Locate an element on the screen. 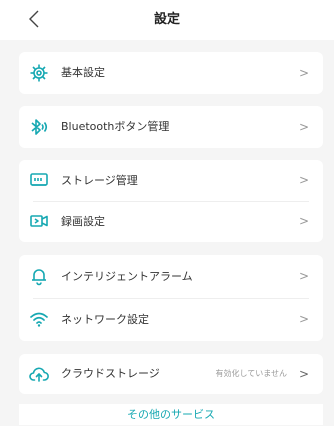 This screenshot has width=334, height=426. settings-card-bluetooth: Bluetoothボタン管理 > is located at coordinates (171, 127).